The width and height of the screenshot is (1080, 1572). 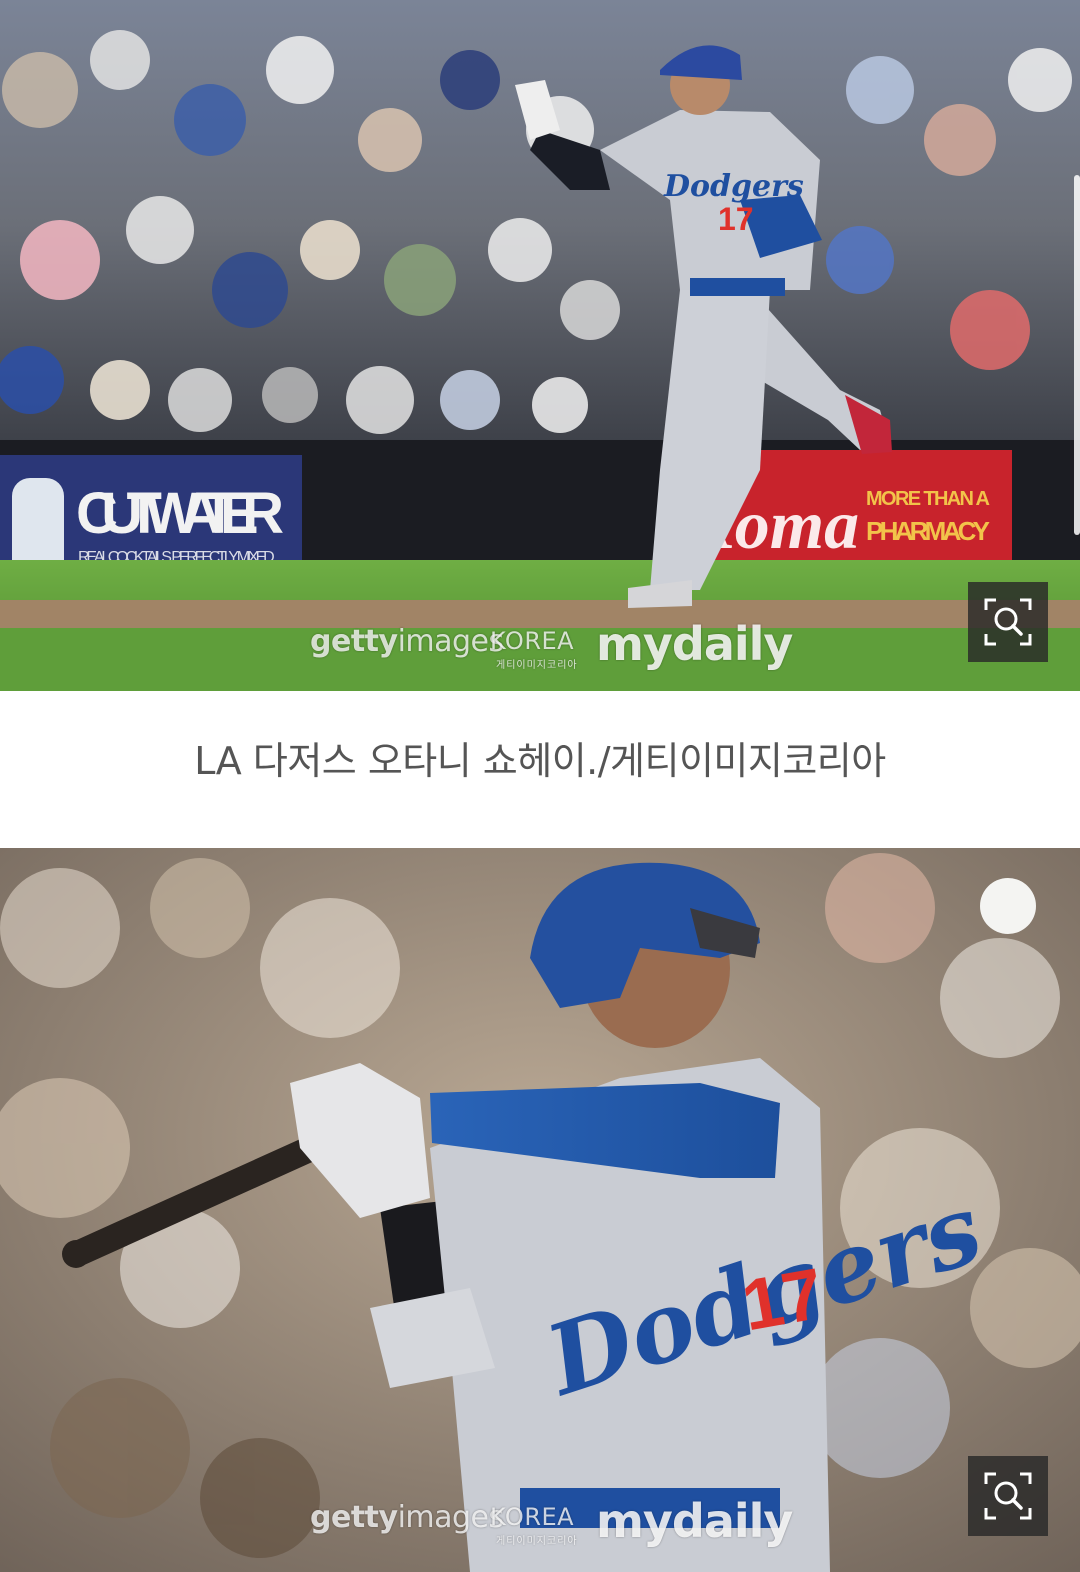 I want to click on photo-caption: LA 다저스 오타니 쇼헤이./게티이미지코리아, so click(x=540, y=761).